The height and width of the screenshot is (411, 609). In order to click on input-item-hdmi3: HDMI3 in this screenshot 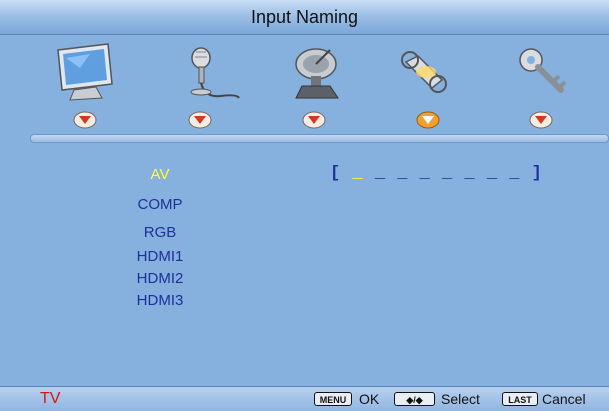, I will do `click(160, 300)`.